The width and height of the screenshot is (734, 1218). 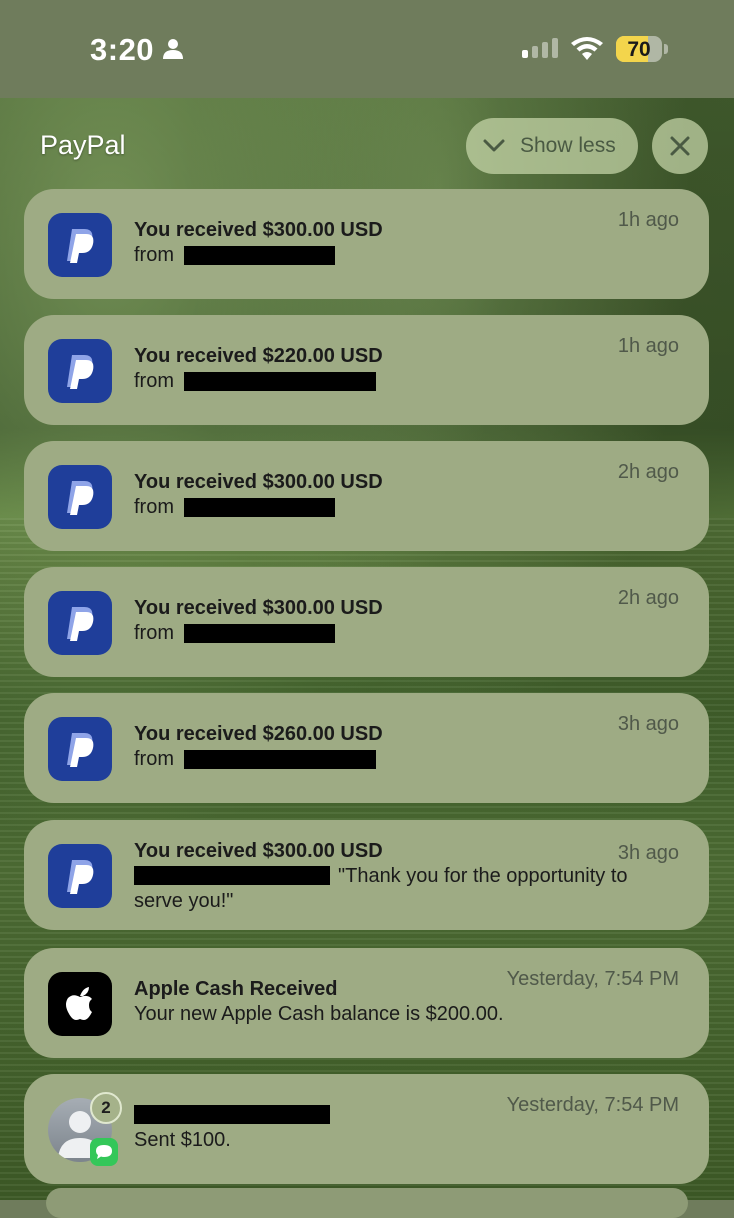 What do you see at coordinates (106, 1108) in the screenshot?
I see `message-count-badge: 2` at bounding box center [106, 1108].